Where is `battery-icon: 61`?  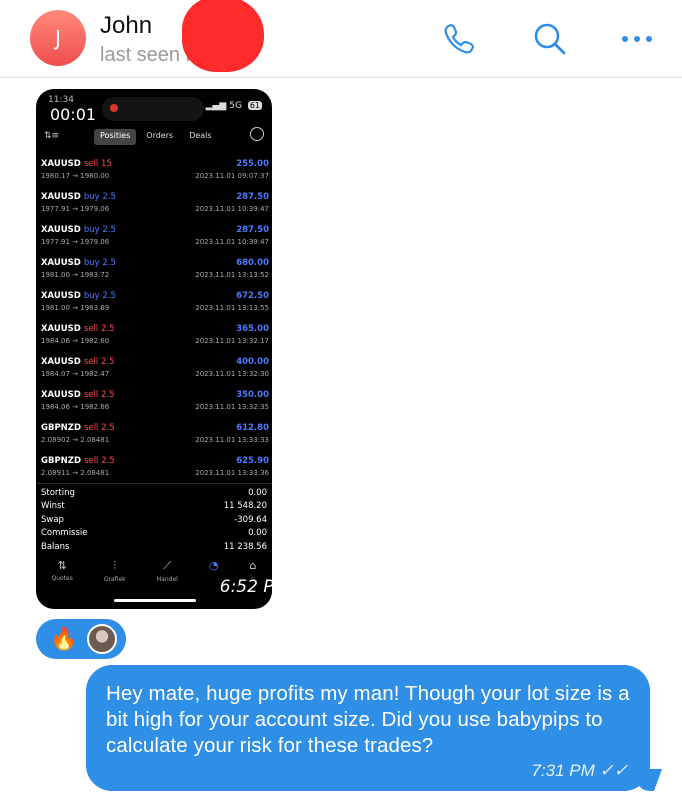
battery-icon: 61 is located at coordinates (254, 105).